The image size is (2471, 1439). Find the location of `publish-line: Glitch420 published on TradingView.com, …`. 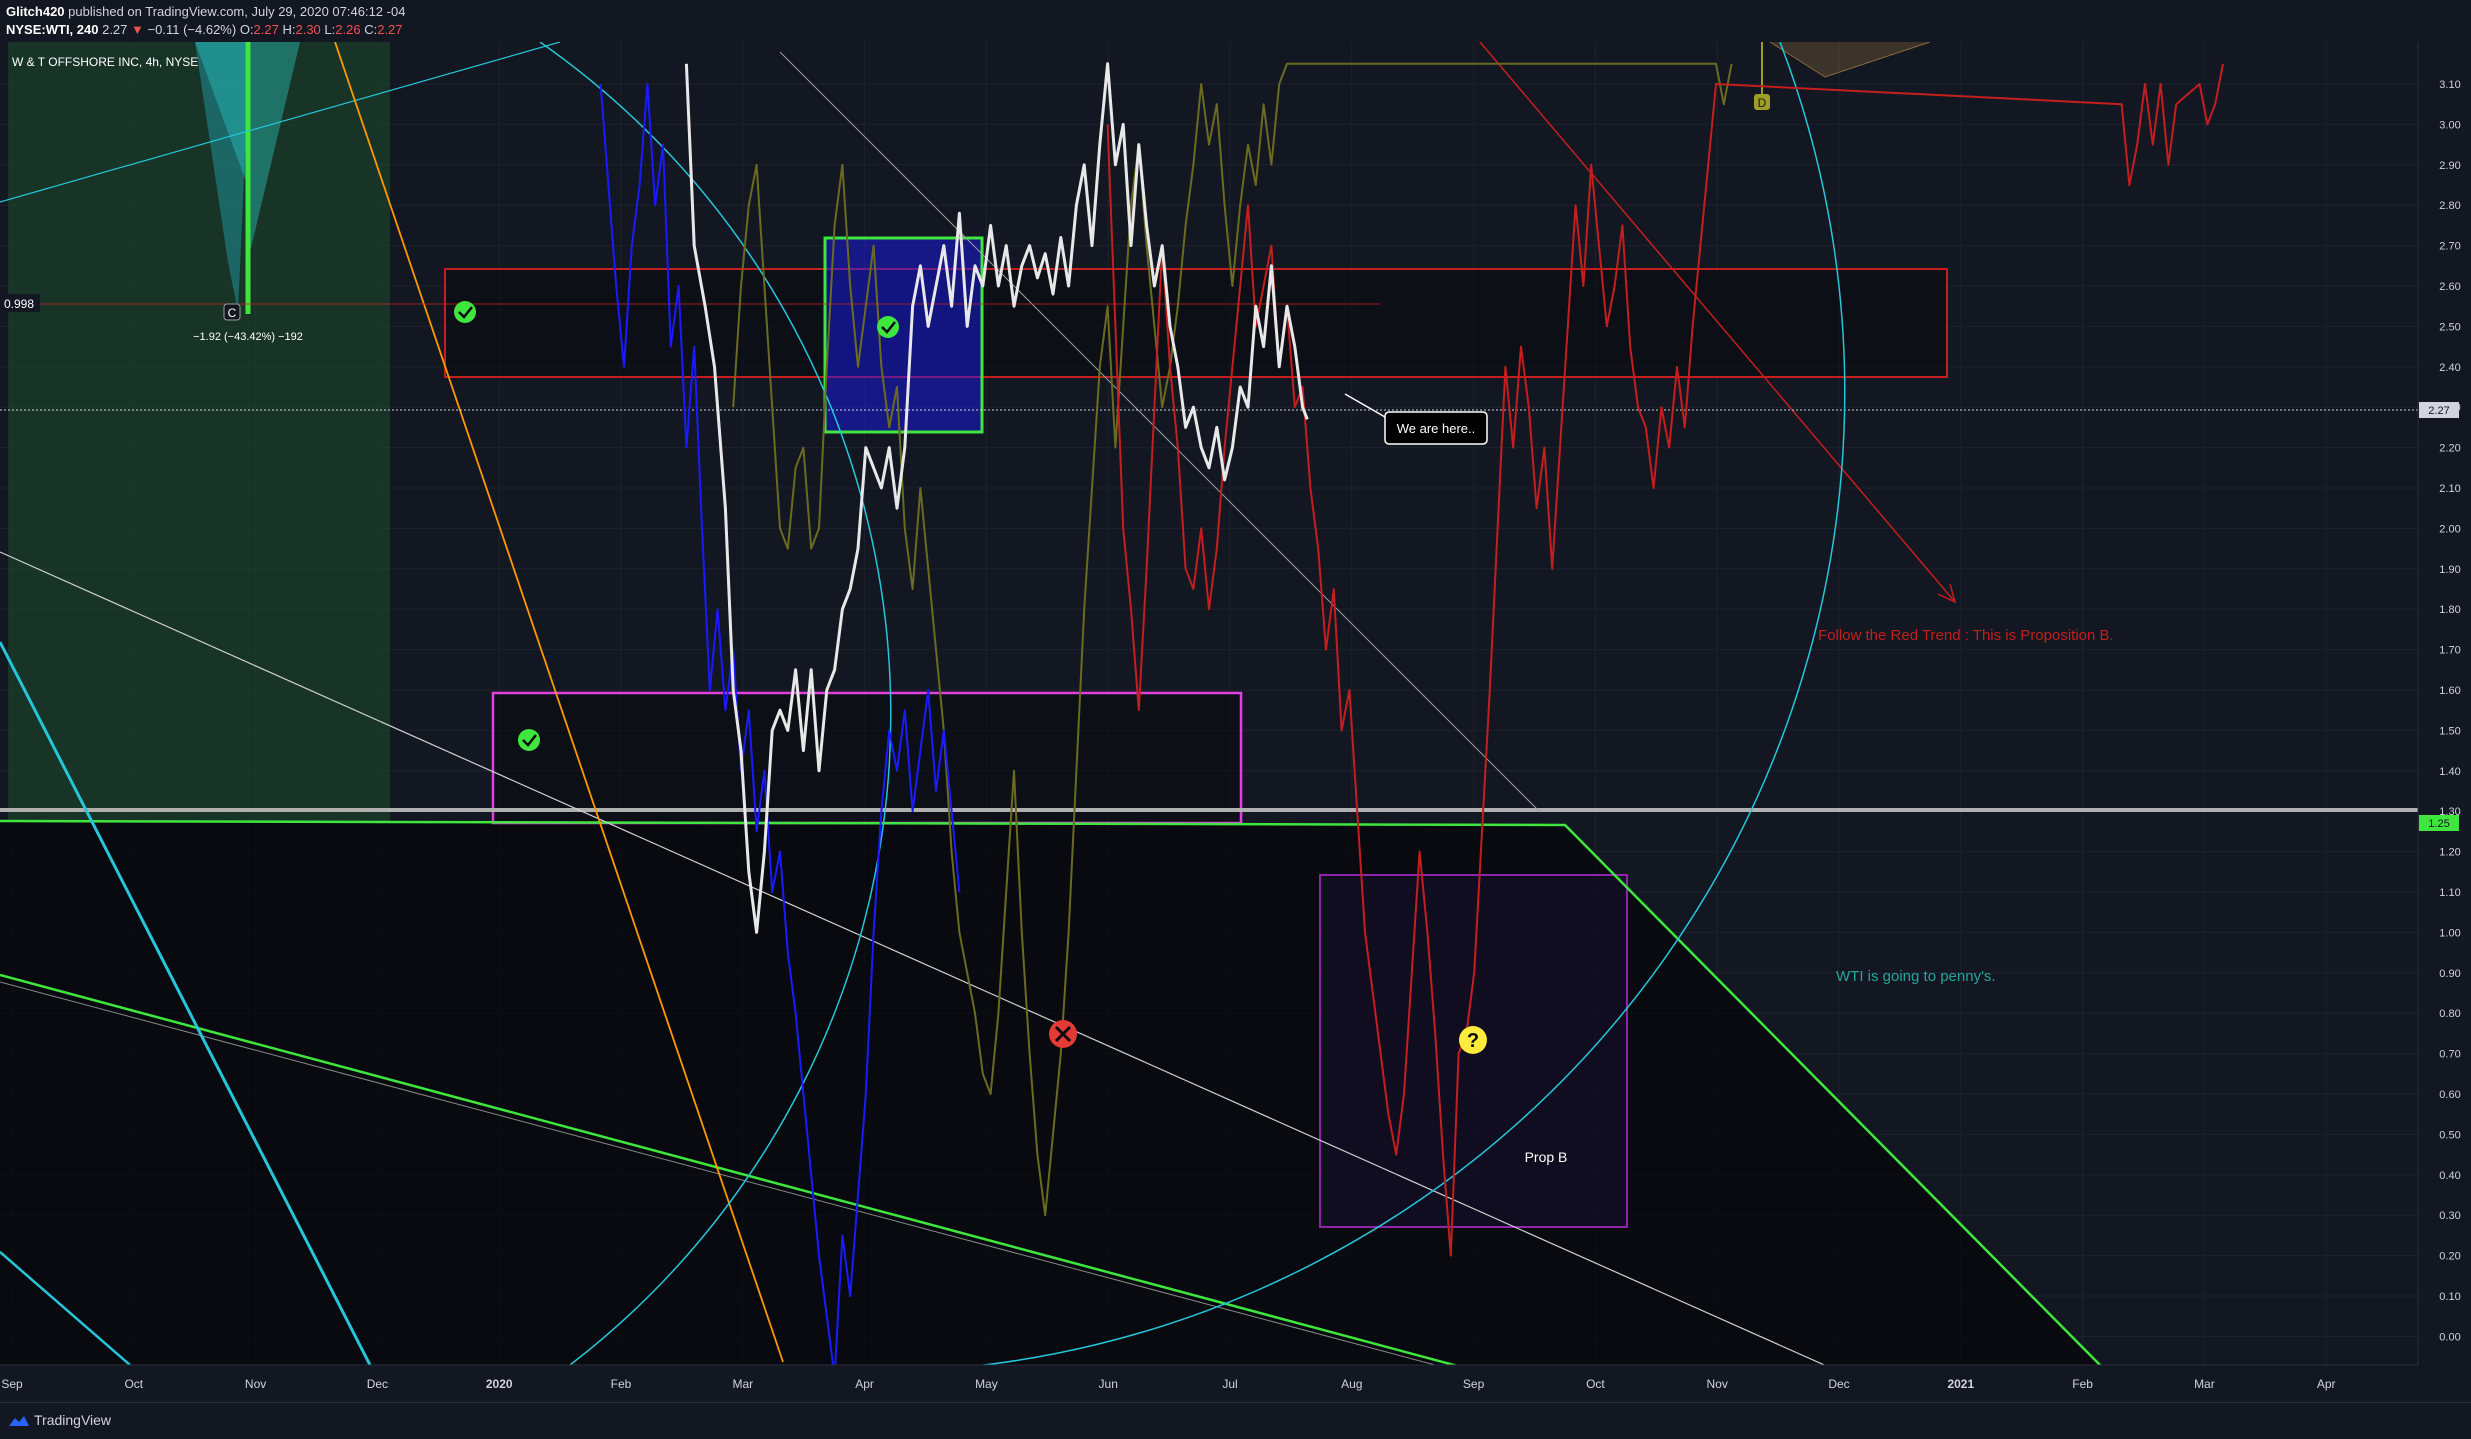

publish-line: Glitch420 published on TradingView.com, … is located at coordinates (205, 11).